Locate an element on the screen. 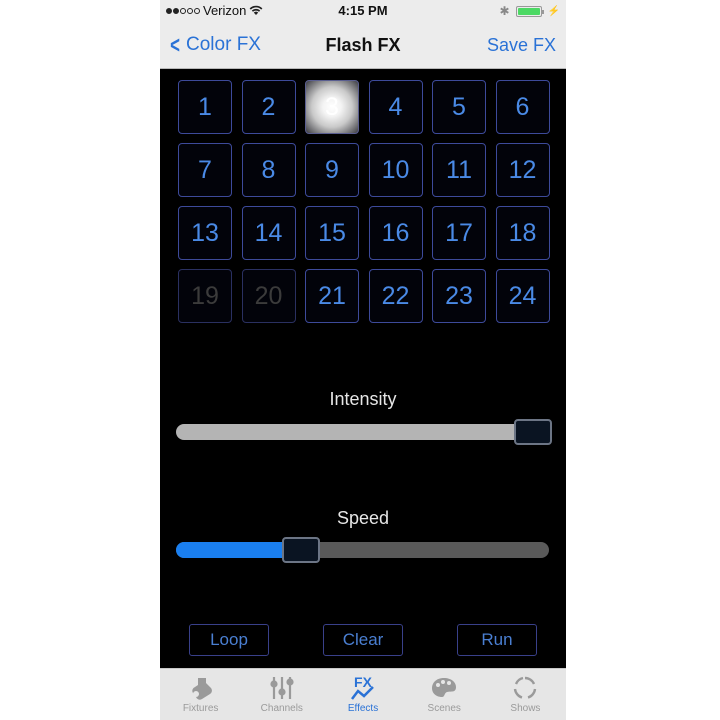  effect-cell-13: 13 is located at coordinates (205, 233).